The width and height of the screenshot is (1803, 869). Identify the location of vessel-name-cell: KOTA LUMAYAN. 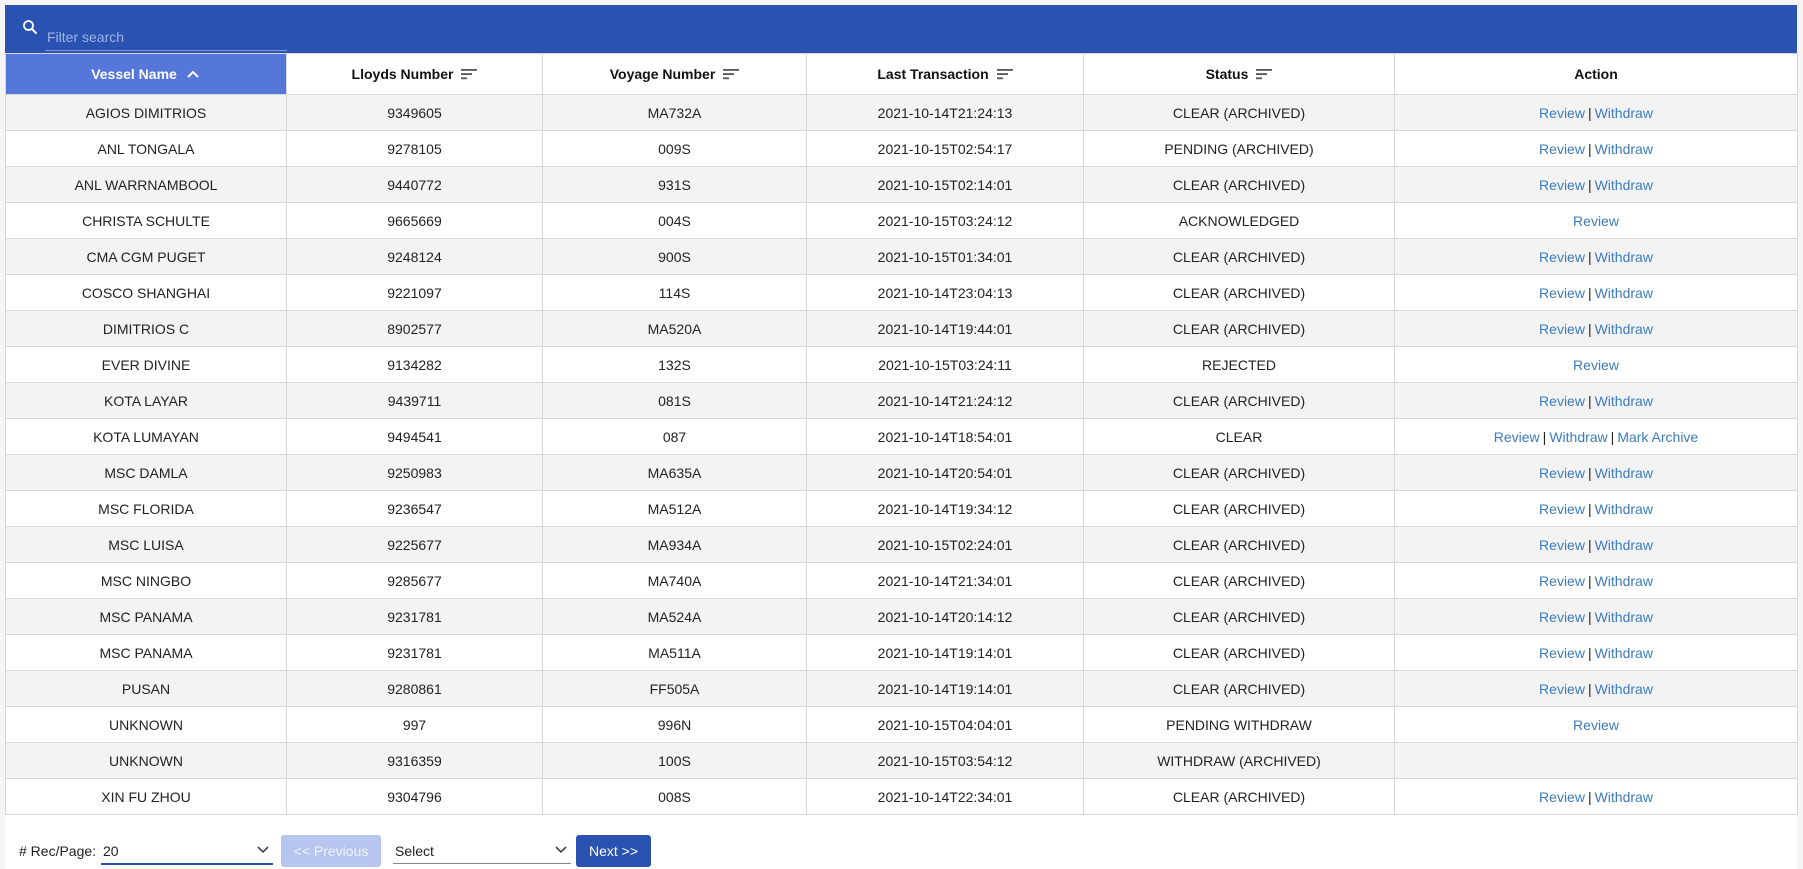
(146, 436).